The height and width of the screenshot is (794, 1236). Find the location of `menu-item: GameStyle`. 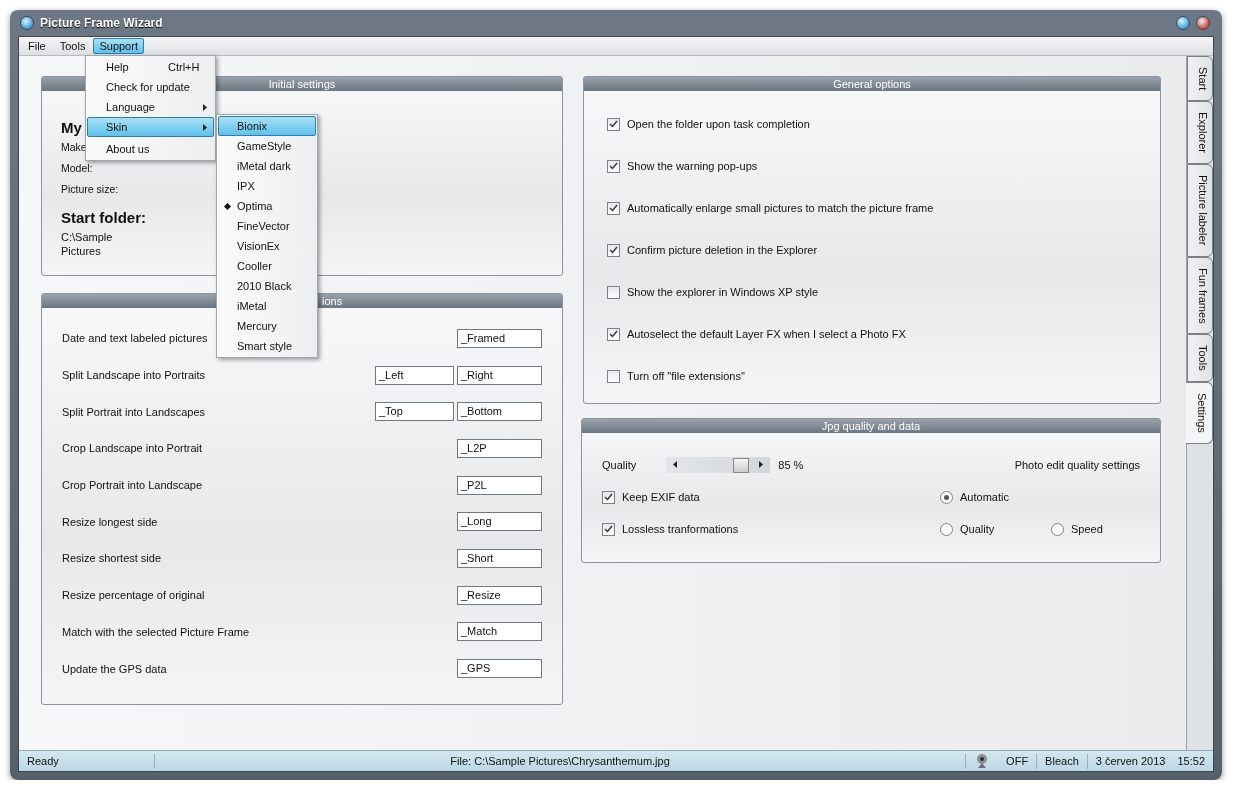

menu-item: GameStyle is located at coordinates (267, 146).